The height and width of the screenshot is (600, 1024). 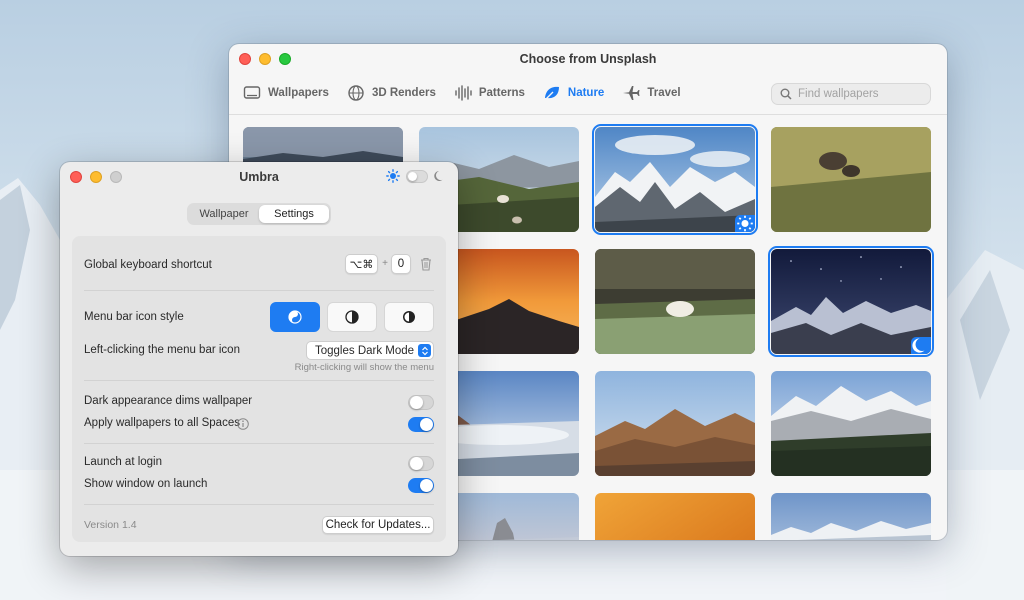 I want to click on half-circle-icon, so click(x=352, y=317).